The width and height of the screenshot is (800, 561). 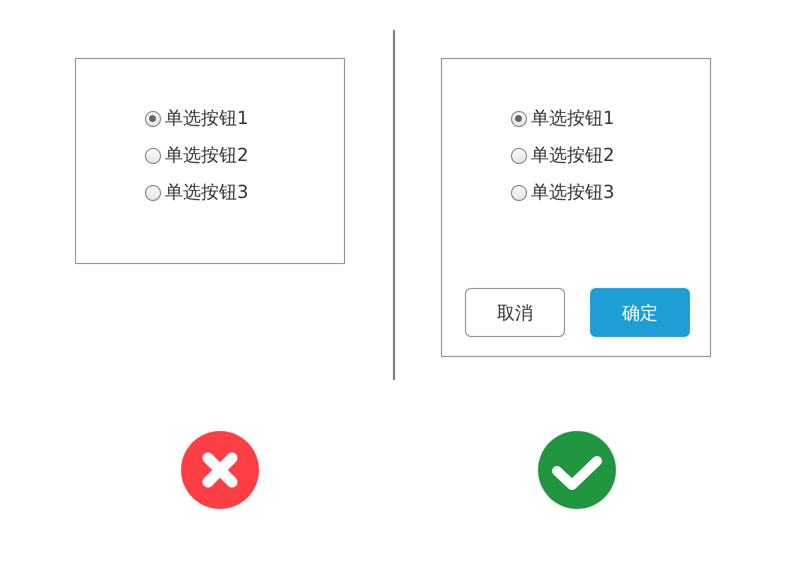 What do you see at coordinates (220, 470) in the screenshot?
I see `cross-icon` at bounding box center [220, 470].